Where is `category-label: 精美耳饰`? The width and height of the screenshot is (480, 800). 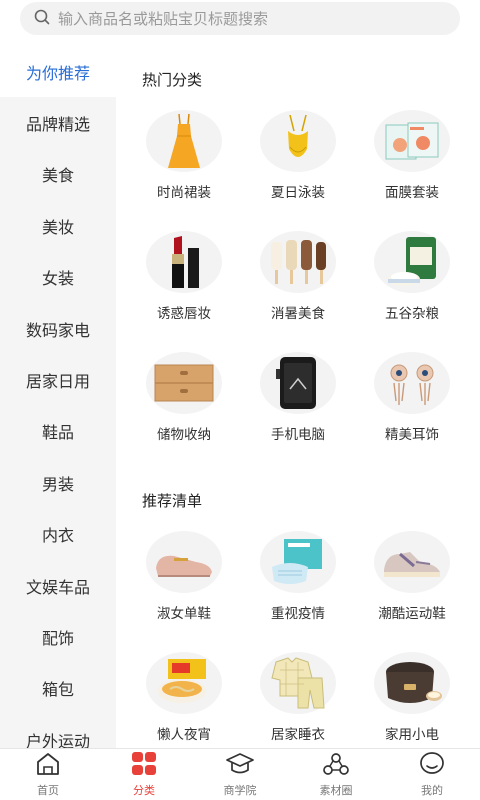
category-label: 精美耳饰 is located at coordinates (412, 435).